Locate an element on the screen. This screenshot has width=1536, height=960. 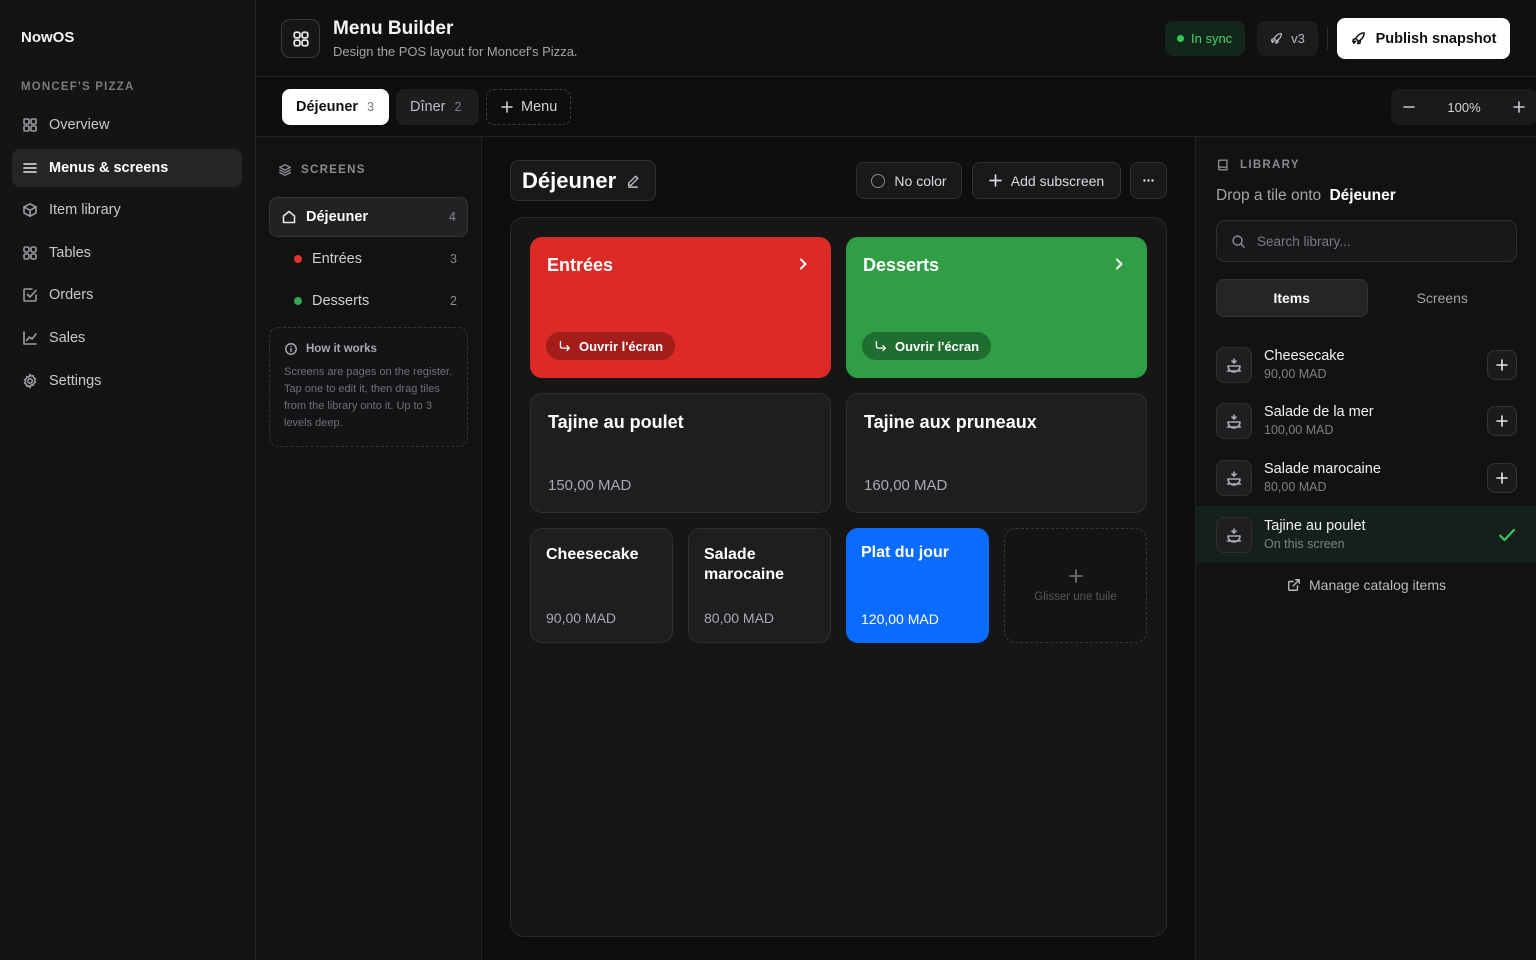
nav-label: Menus & screens is located at coordinates (109, 167).